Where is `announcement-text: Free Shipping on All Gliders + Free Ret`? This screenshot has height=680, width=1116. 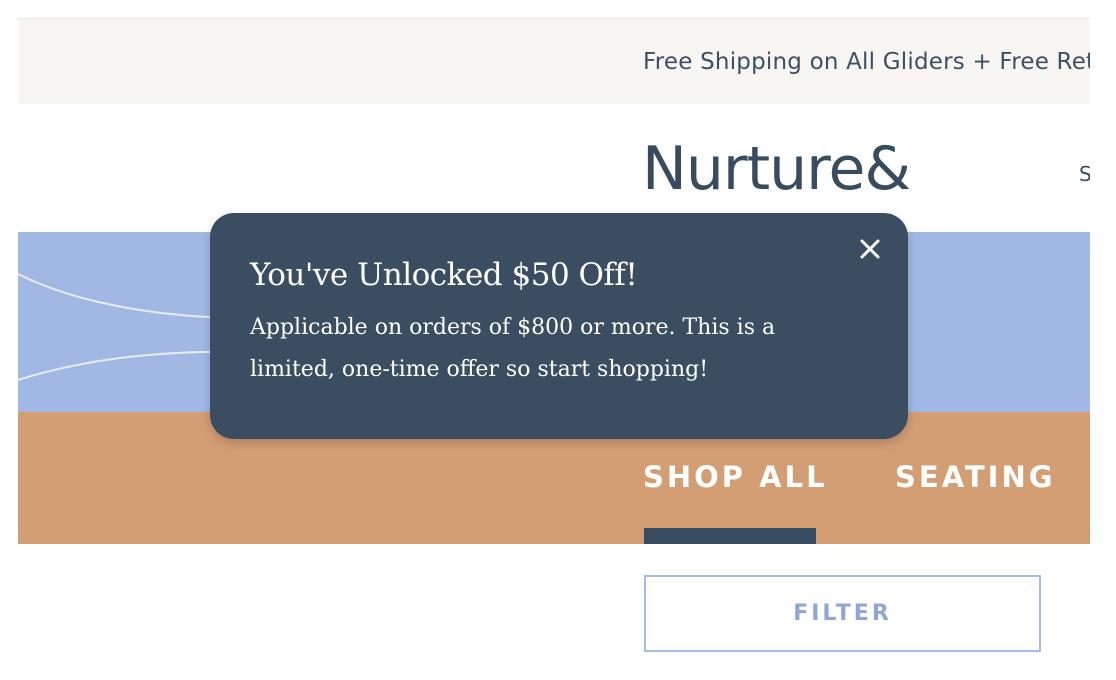
announcement-text: Free Shipping on All Gliders + Free Ret is located at coordinates (866, 62).